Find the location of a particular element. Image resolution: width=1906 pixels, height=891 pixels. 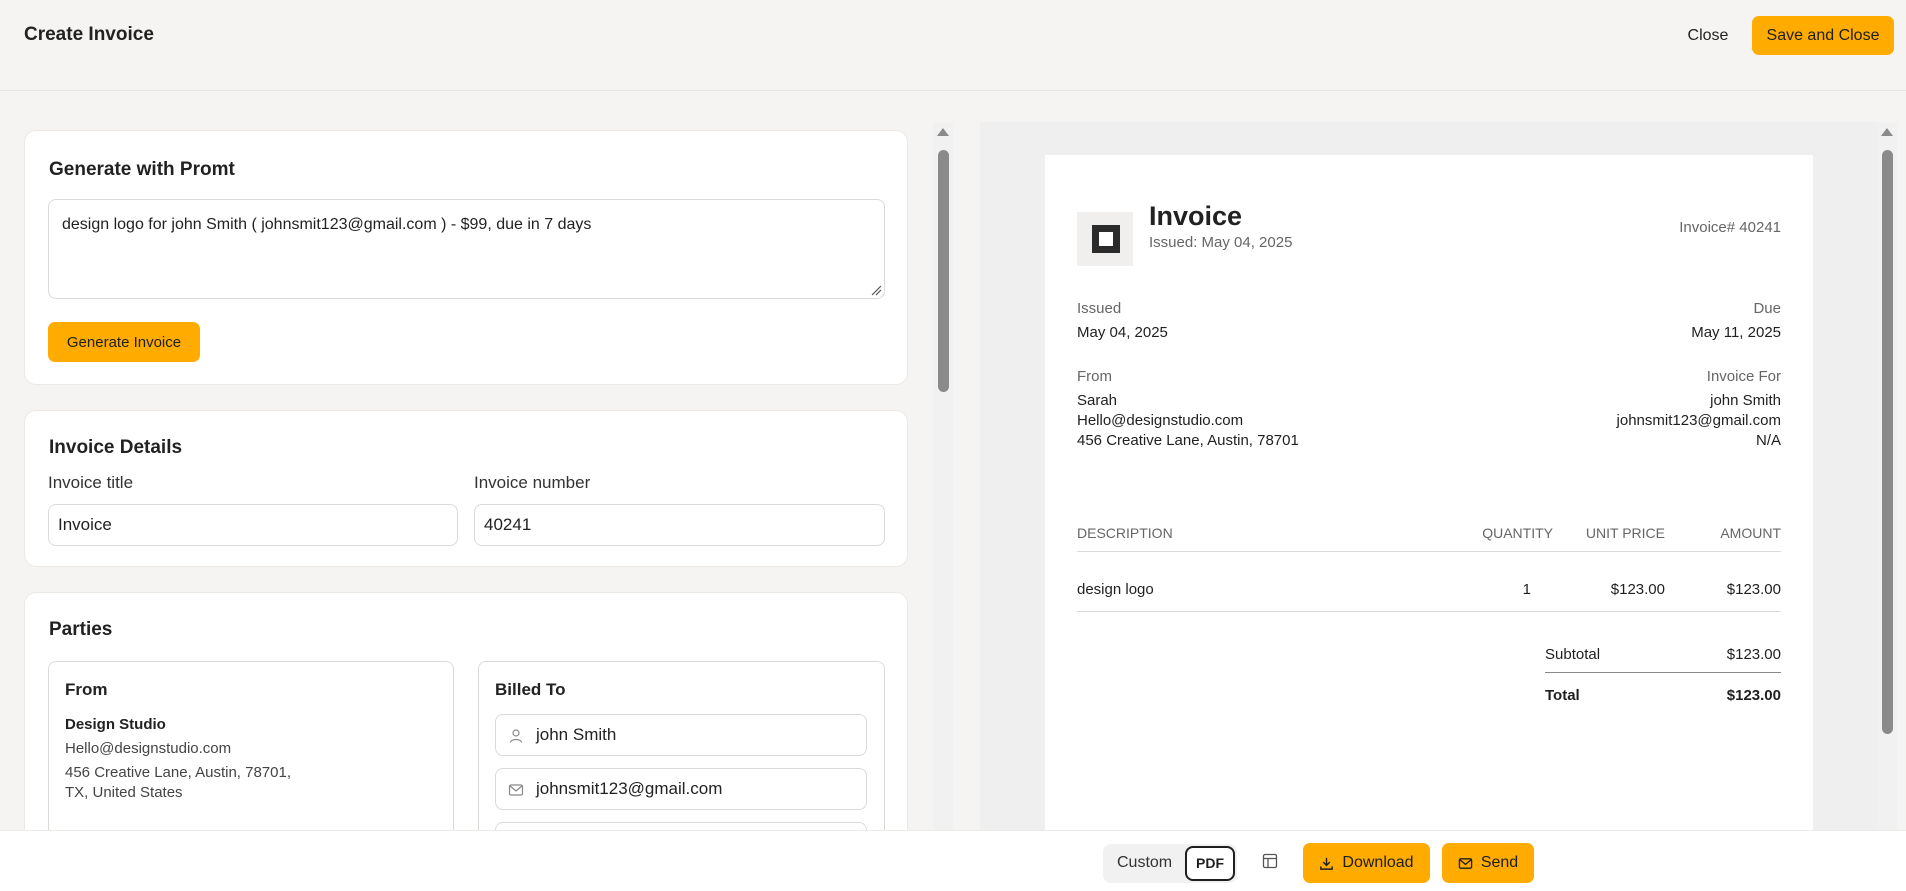

preview-from-label: From is located at coordinates (1094, 376).